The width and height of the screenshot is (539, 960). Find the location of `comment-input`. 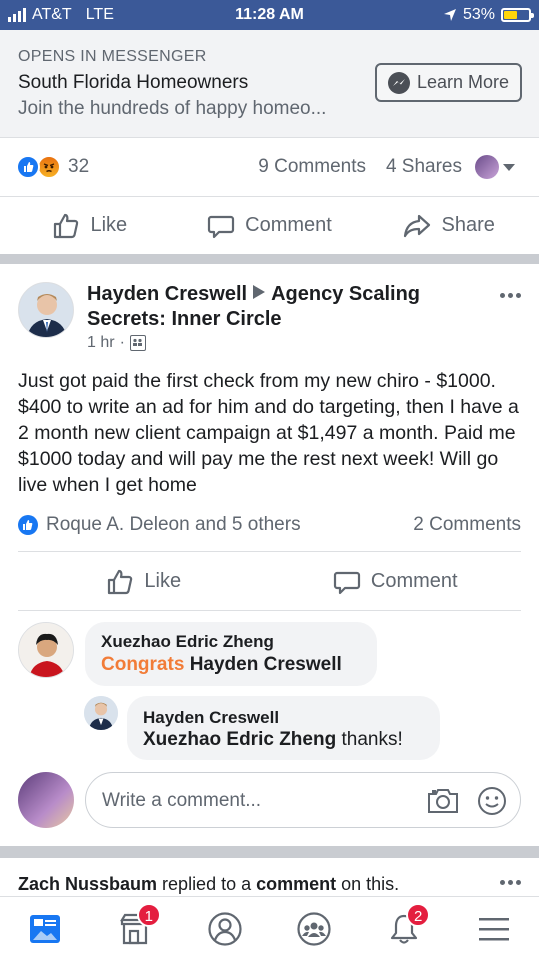

comment-input is located at coordinates (257, 801).